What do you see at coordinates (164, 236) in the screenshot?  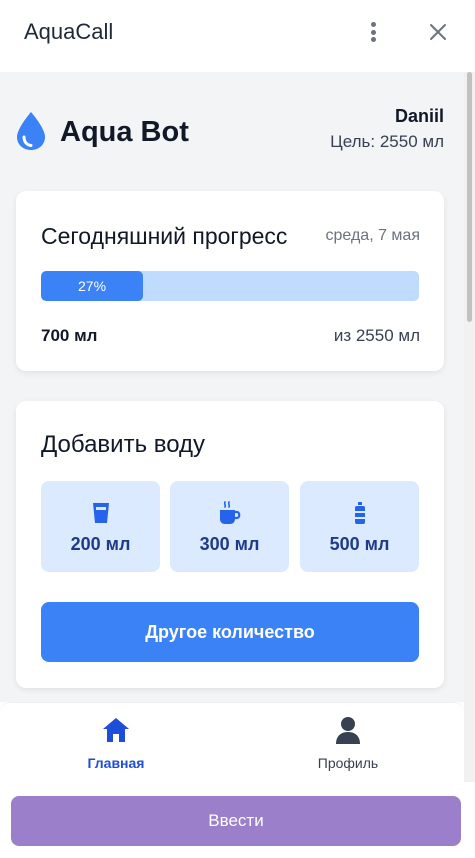 I see `progress-title: Сегодняшний прогресс` at bounding box center [164, 236].